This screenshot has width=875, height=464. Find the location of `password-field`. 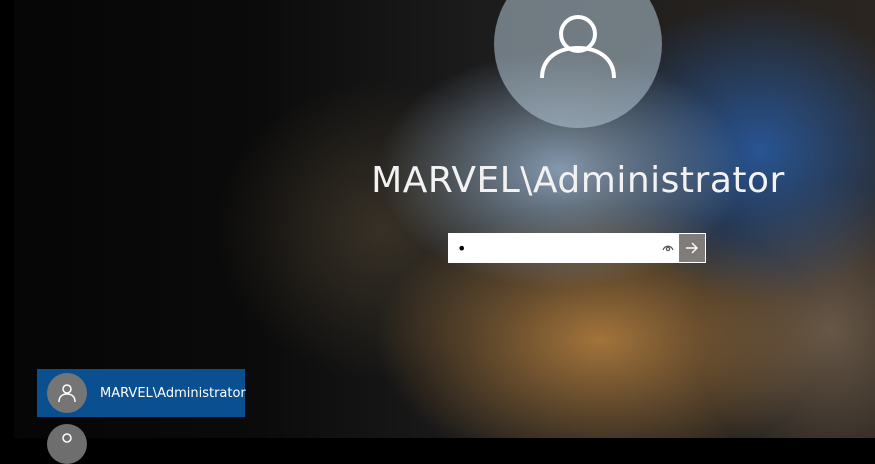

password-field is located at coordinates (577, 248).